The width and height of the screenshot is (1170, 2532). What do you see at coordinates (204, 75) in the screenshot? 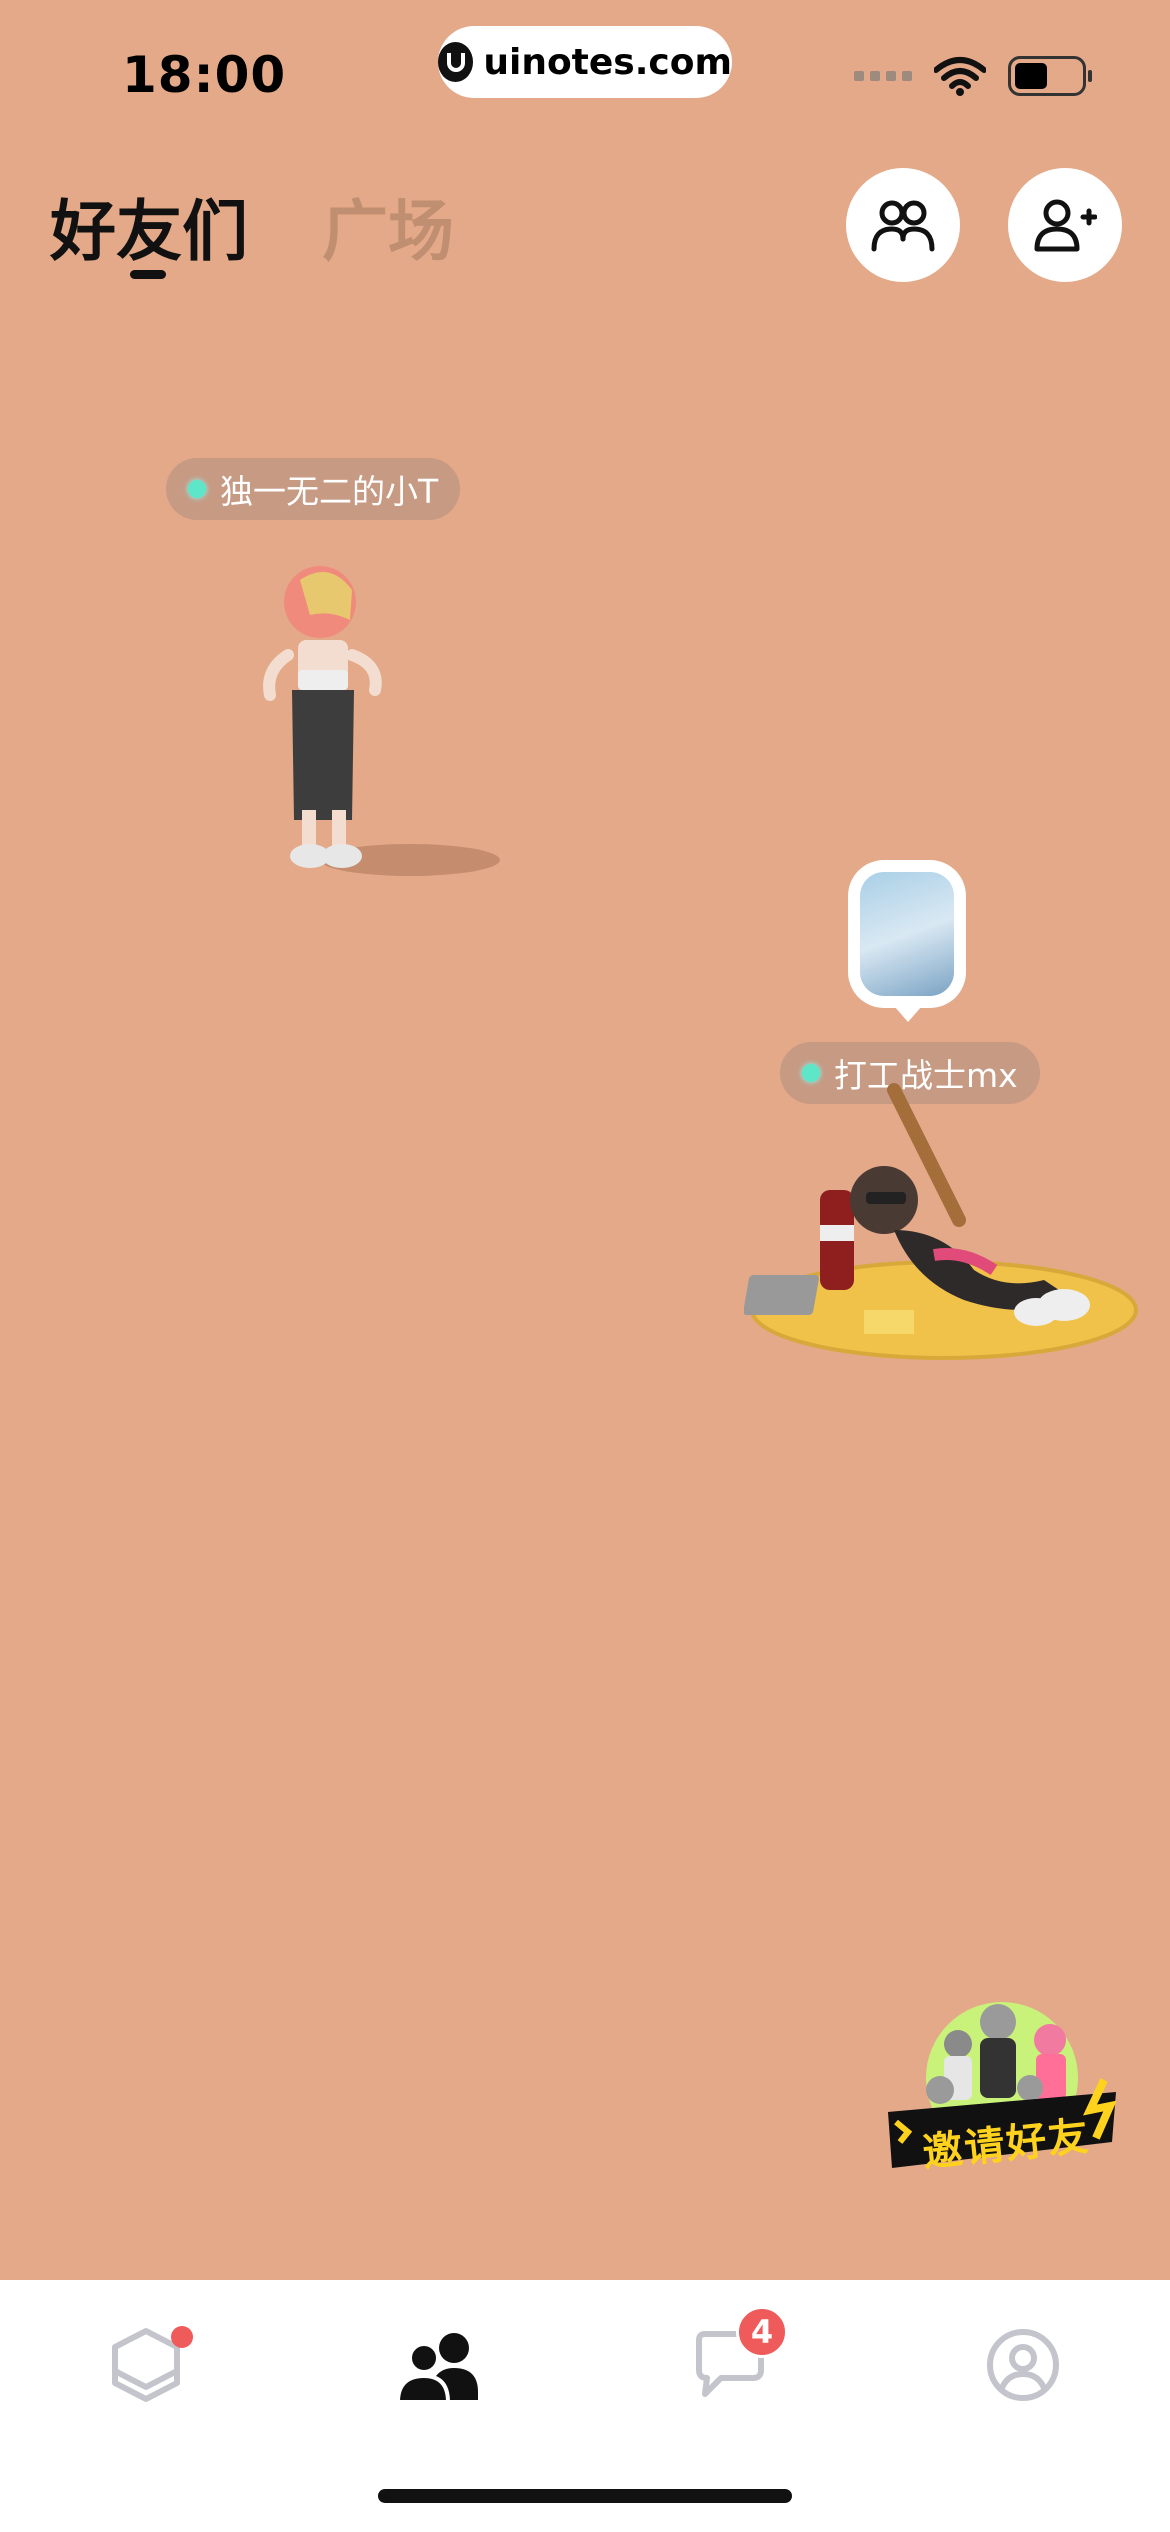
I see `status-time: 18:00` at bounding box center [204, 75].